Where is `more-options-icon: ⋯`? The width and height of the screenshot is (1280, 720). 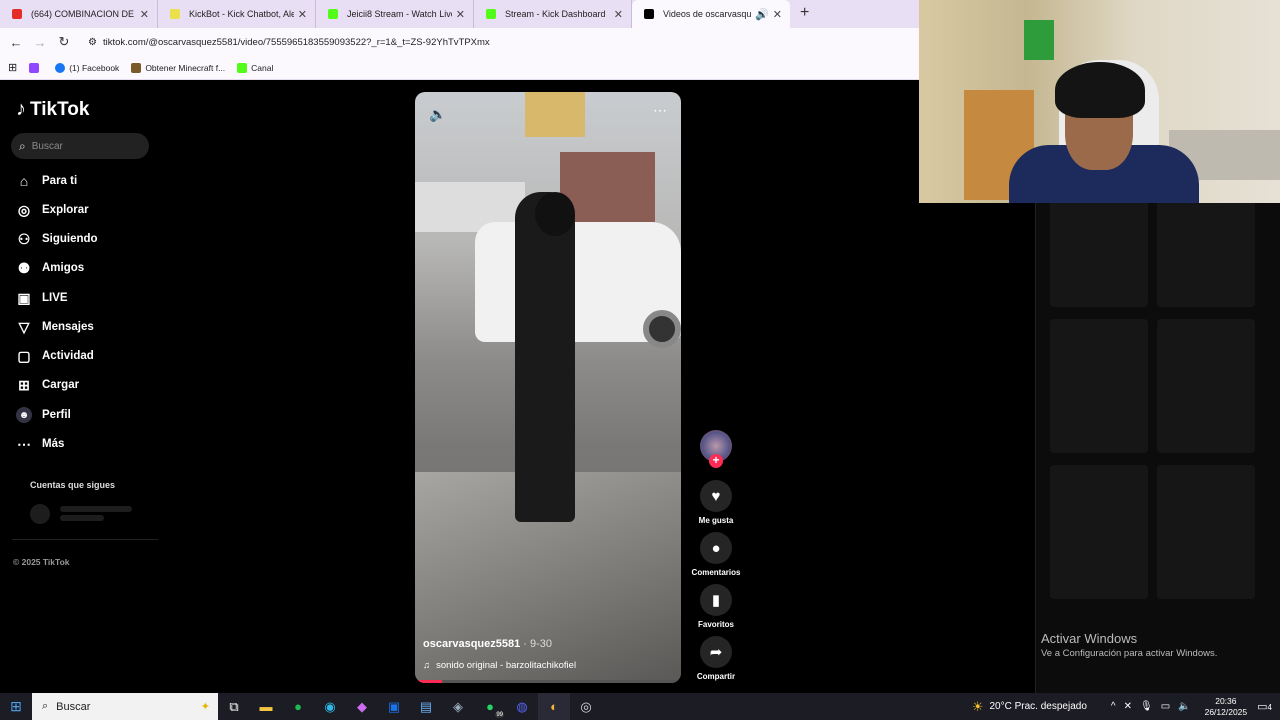
more-options-icon: ⋯ is located at coordinates (660, 110).